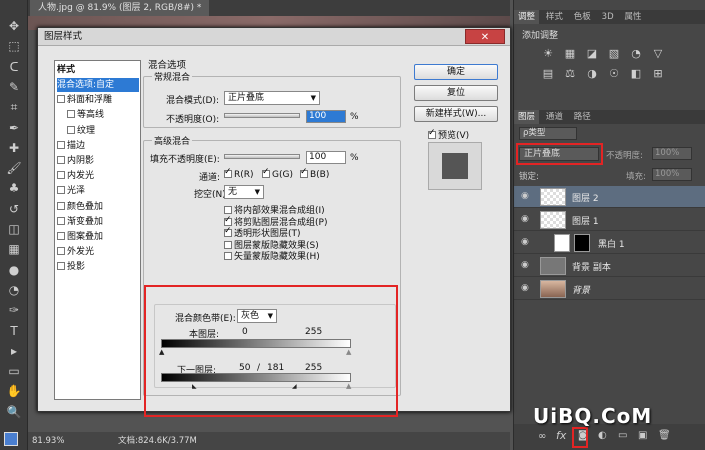 The image size is (705, 450). Describe the element at coordinates (592, 54) in the screenshot. I see `curves-icon: ◪` at that location.